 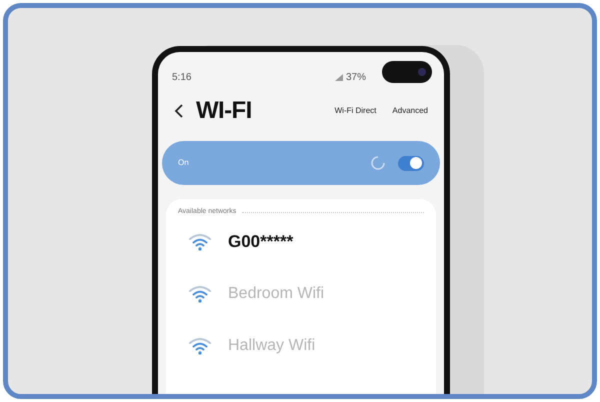 What do you see at coordinates (179, 111) in the screenshot?
I see `back-icon` at bounding box center [179, 111].